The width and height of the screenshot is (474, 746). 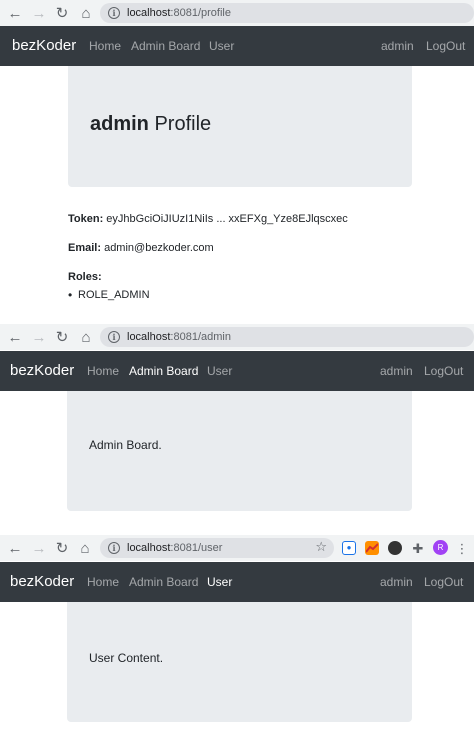 I want to click on url-text: localhost:8081/profile, so click(x=179, y=13).